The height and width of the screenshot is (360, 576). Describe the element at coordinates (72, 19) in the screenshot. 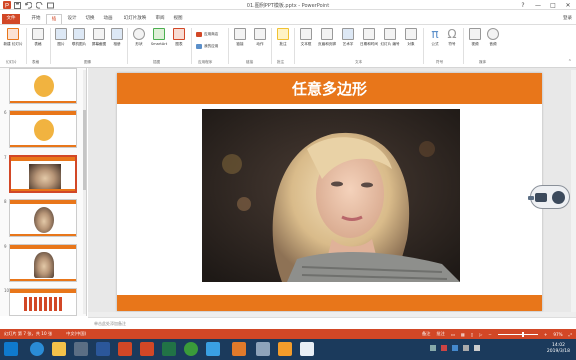

I see `tab-design: 设计` at that location.